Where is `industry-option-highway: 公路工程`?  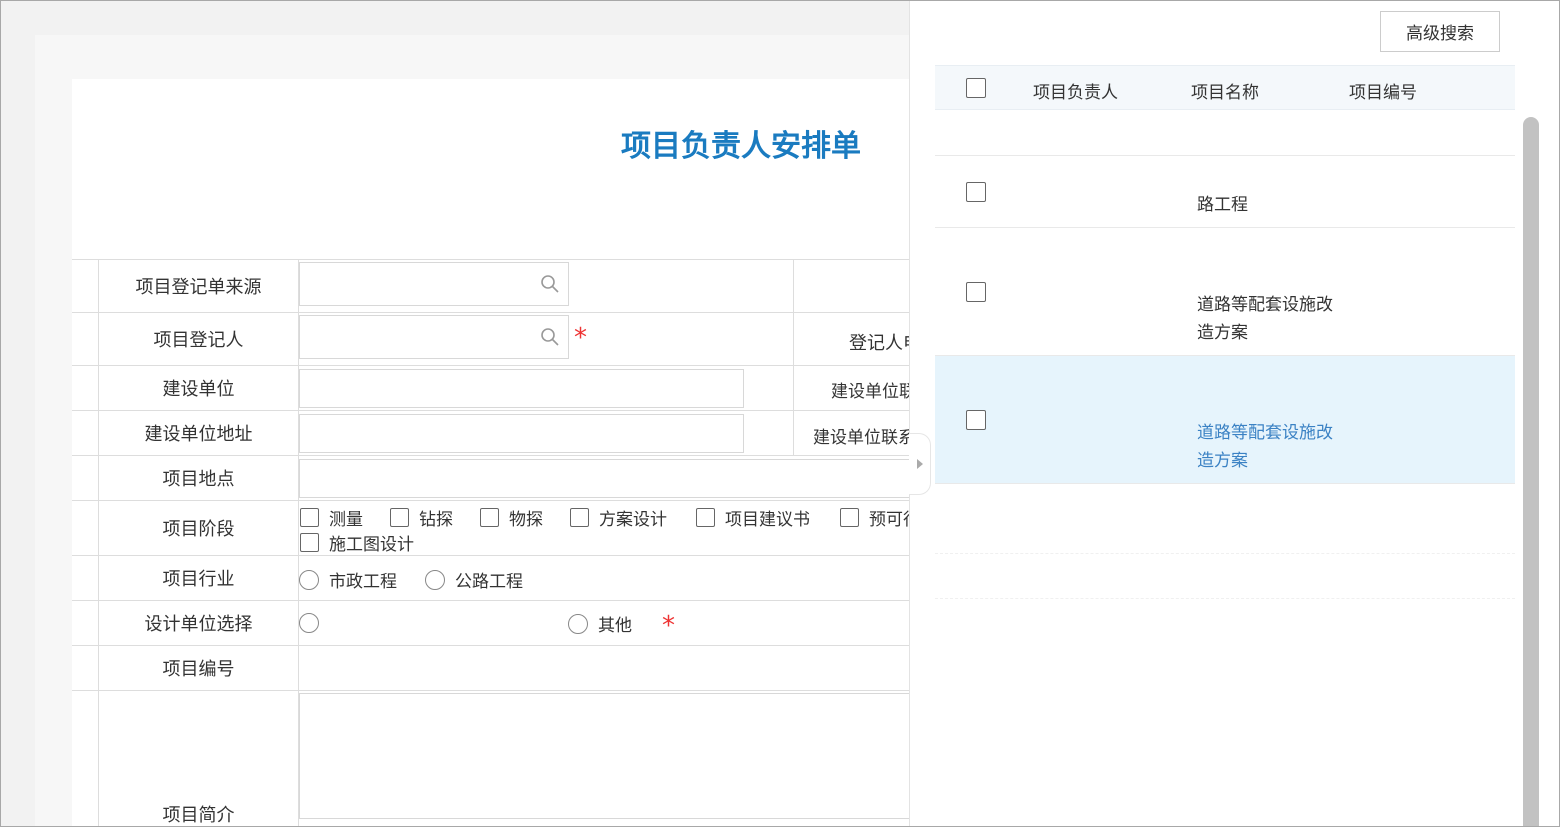 industry-option-highway: 公路工程 is located at coordinates (474, 579).